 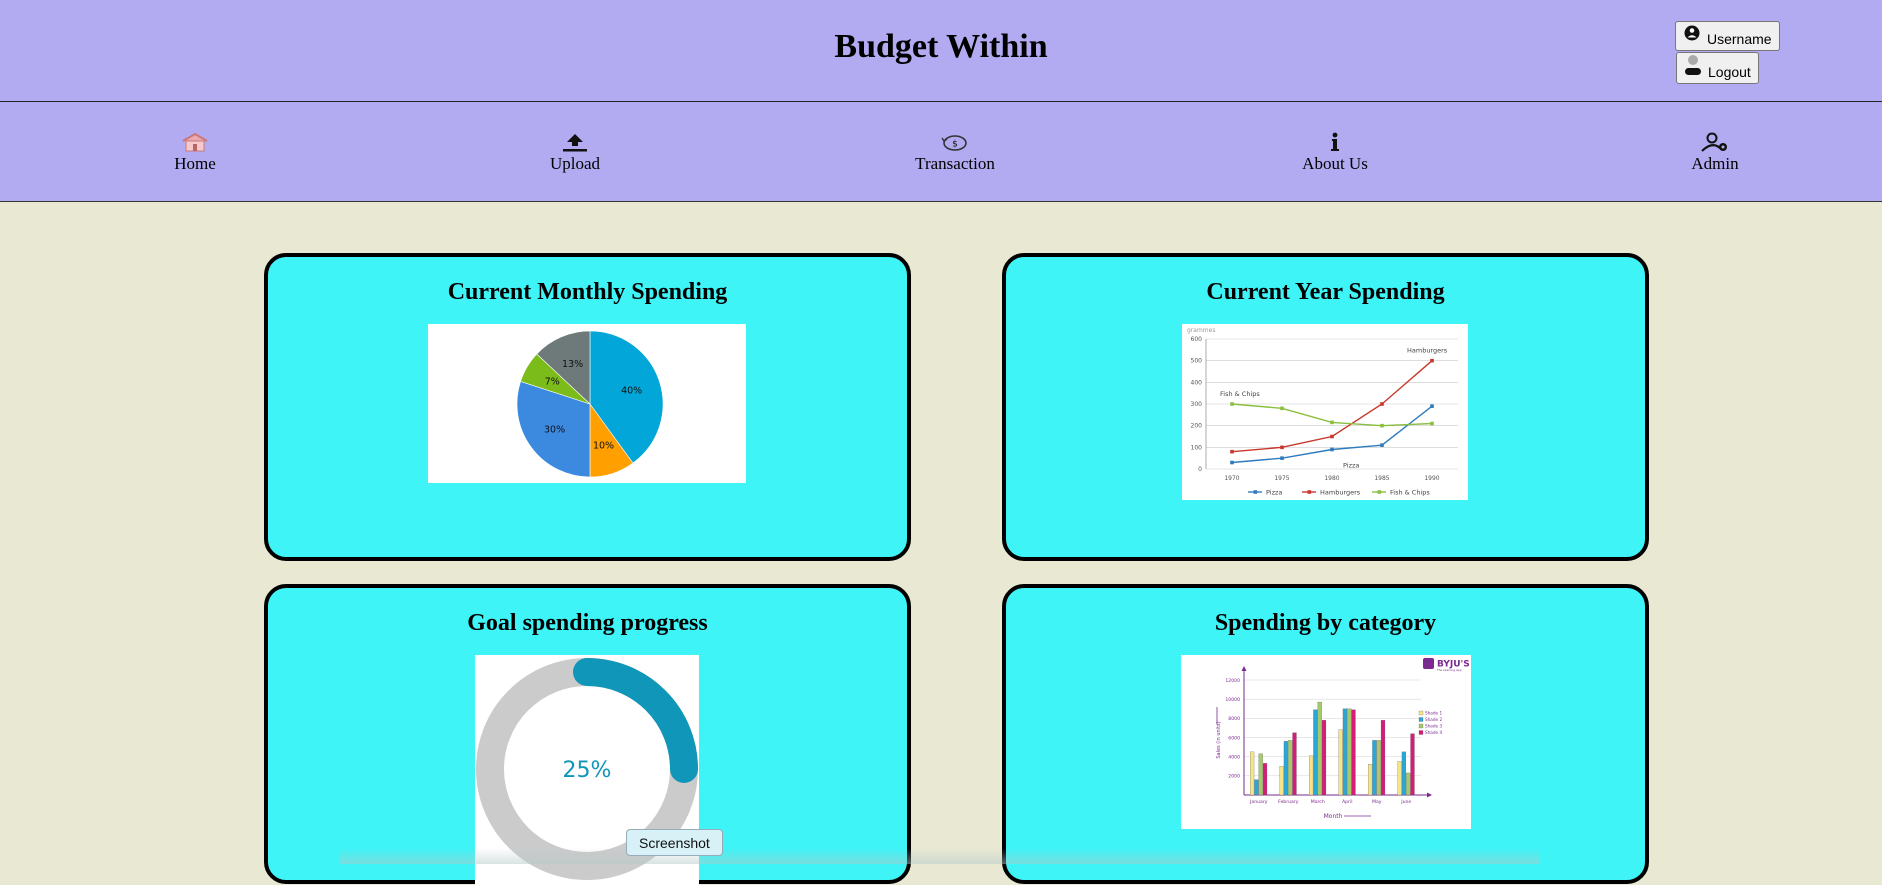 What do you see at coordinates (1200, 469) in the screenshot?
I see `y-tick-label: 0` at bounding box center [1200, 469].